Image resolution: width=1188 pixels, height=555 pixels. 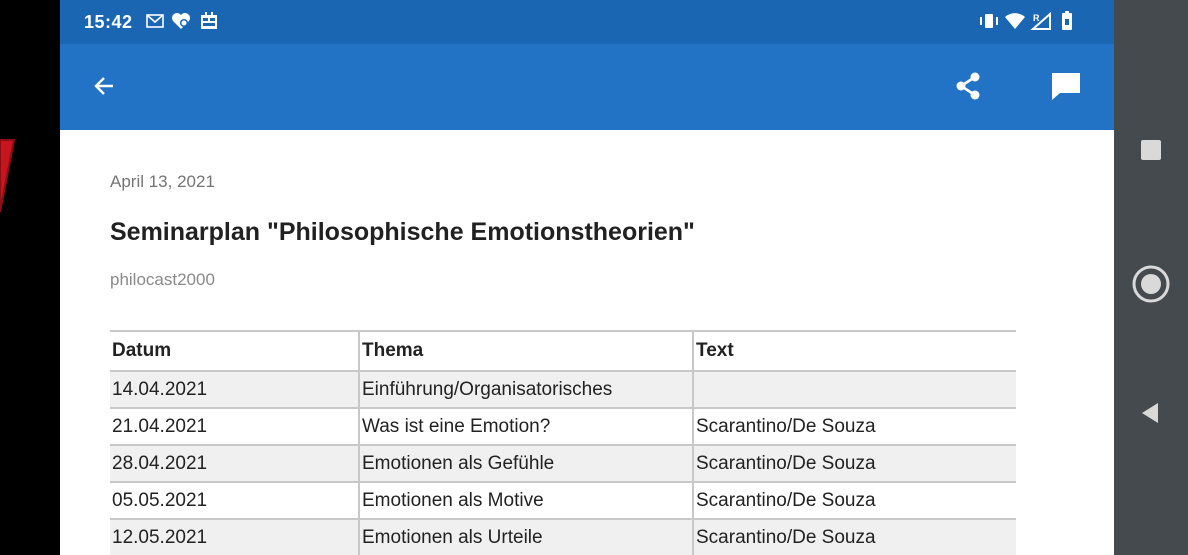 What do you see at coordinates (181, 21) in the screenshot?
I see `heart-notification-icon` at bounding box center [181, 21].